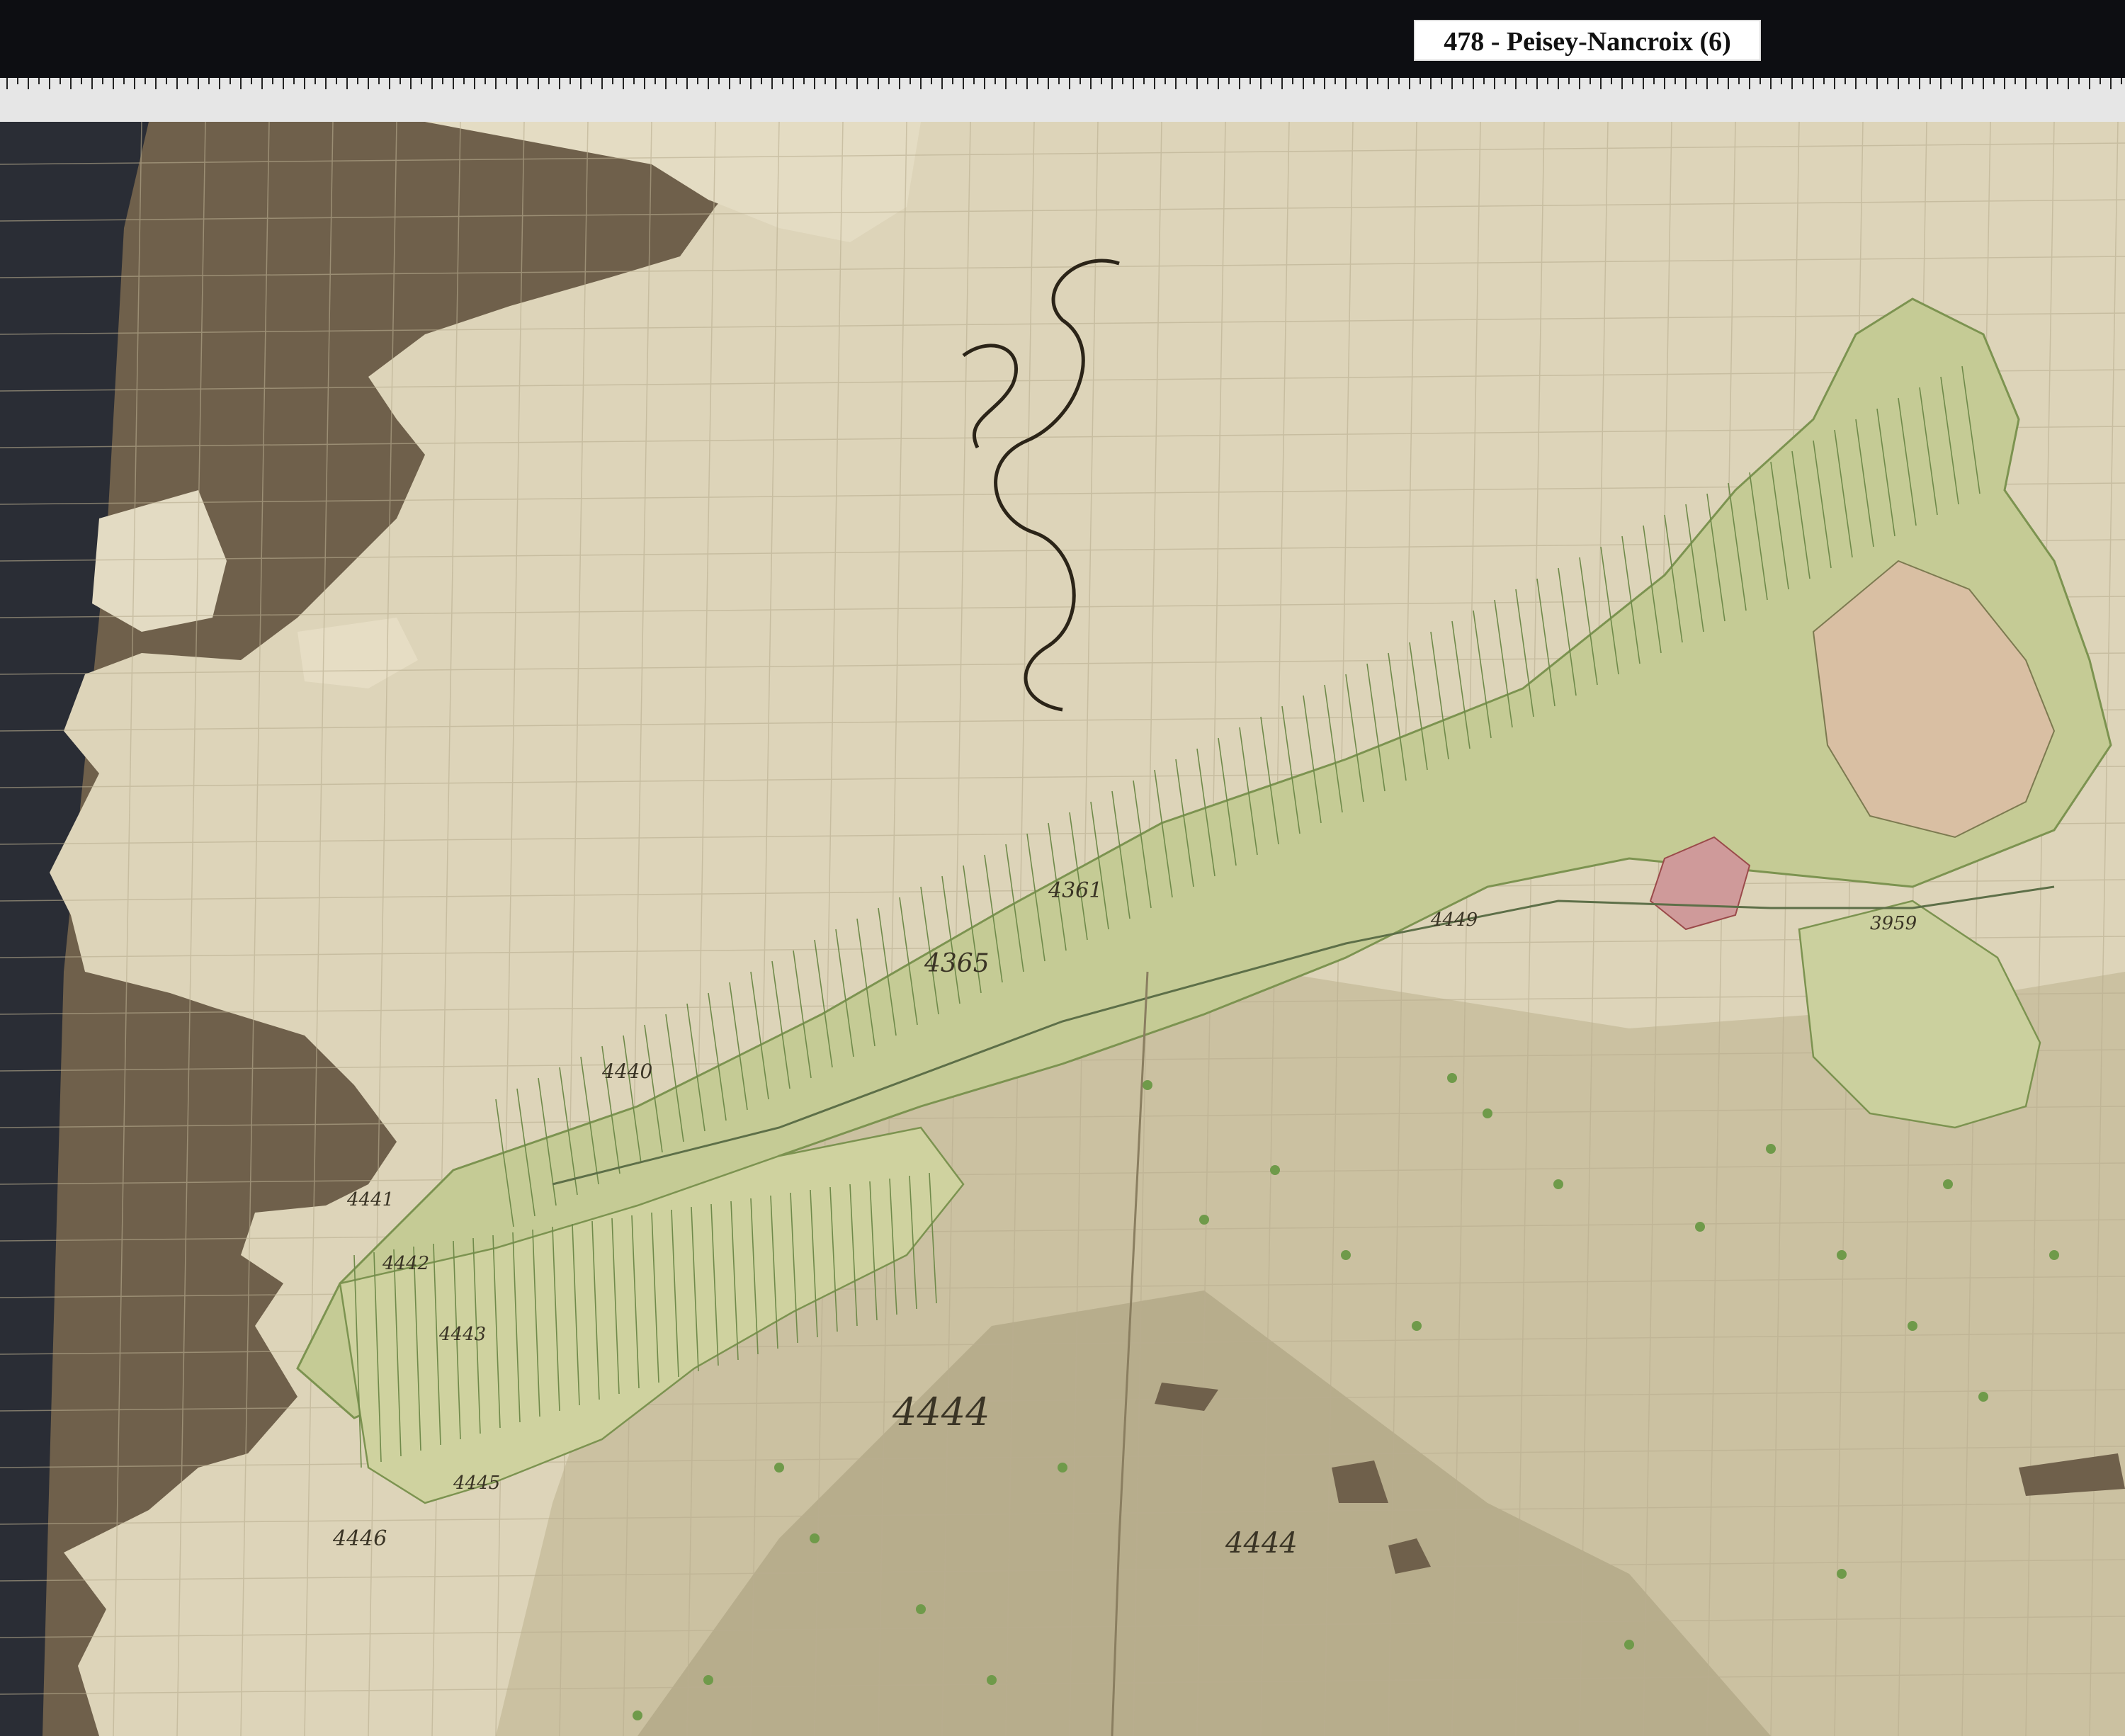 The image size is (2125, 1736). What do you see at coordinates (1588, 40) in the screenshot?
I see `title-label: 478 - Peisey-Nancroix (6)` at bounding box center [1588, 40].